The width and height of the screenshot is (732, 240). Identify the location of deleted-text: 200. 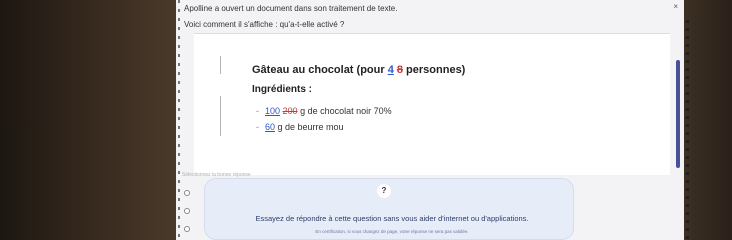
(290, 111).